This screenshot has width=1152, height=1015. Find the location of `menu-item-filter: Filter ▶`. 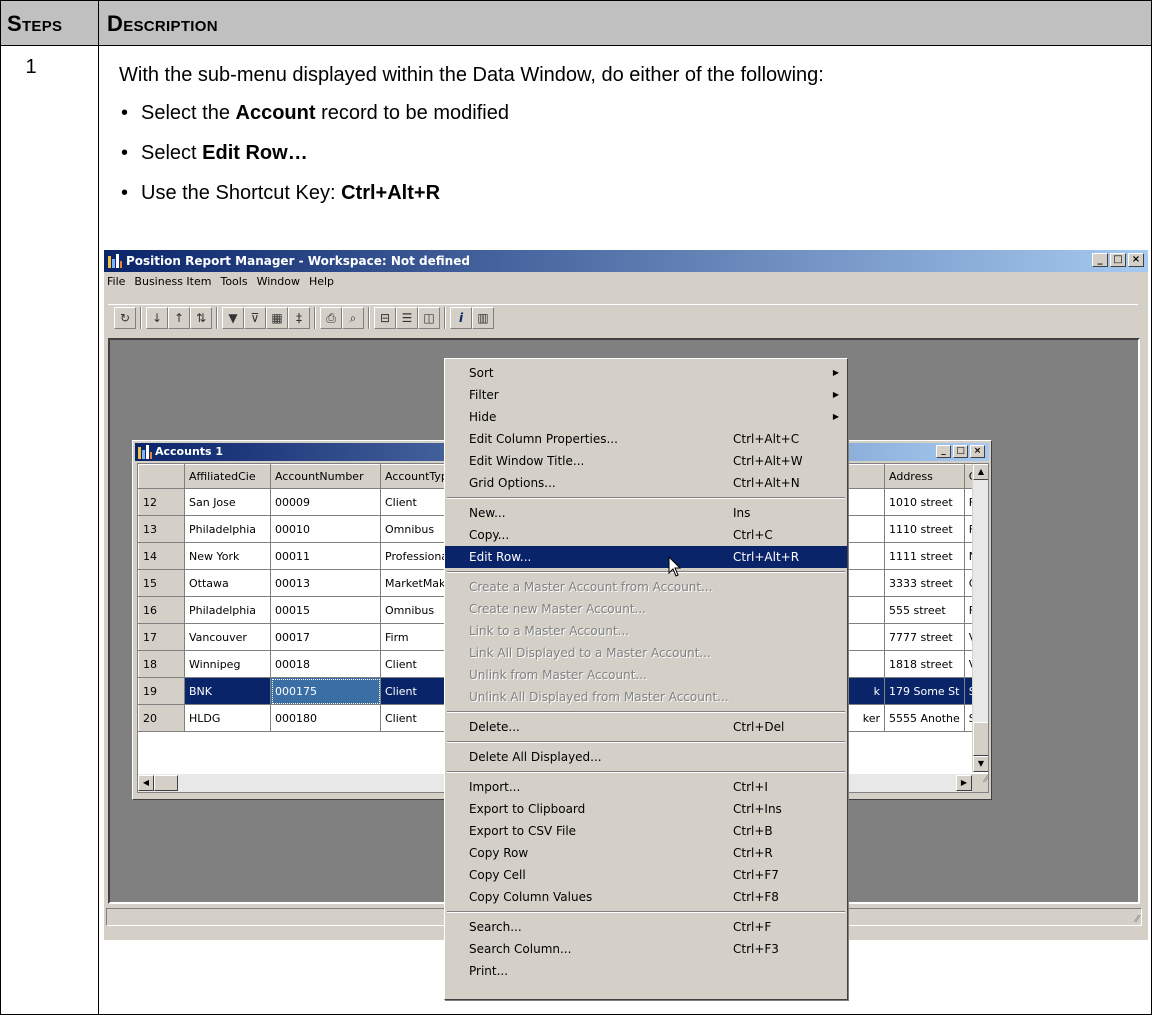

menu-item-filter: Filter ▶ is located at coordinates (646, 395).